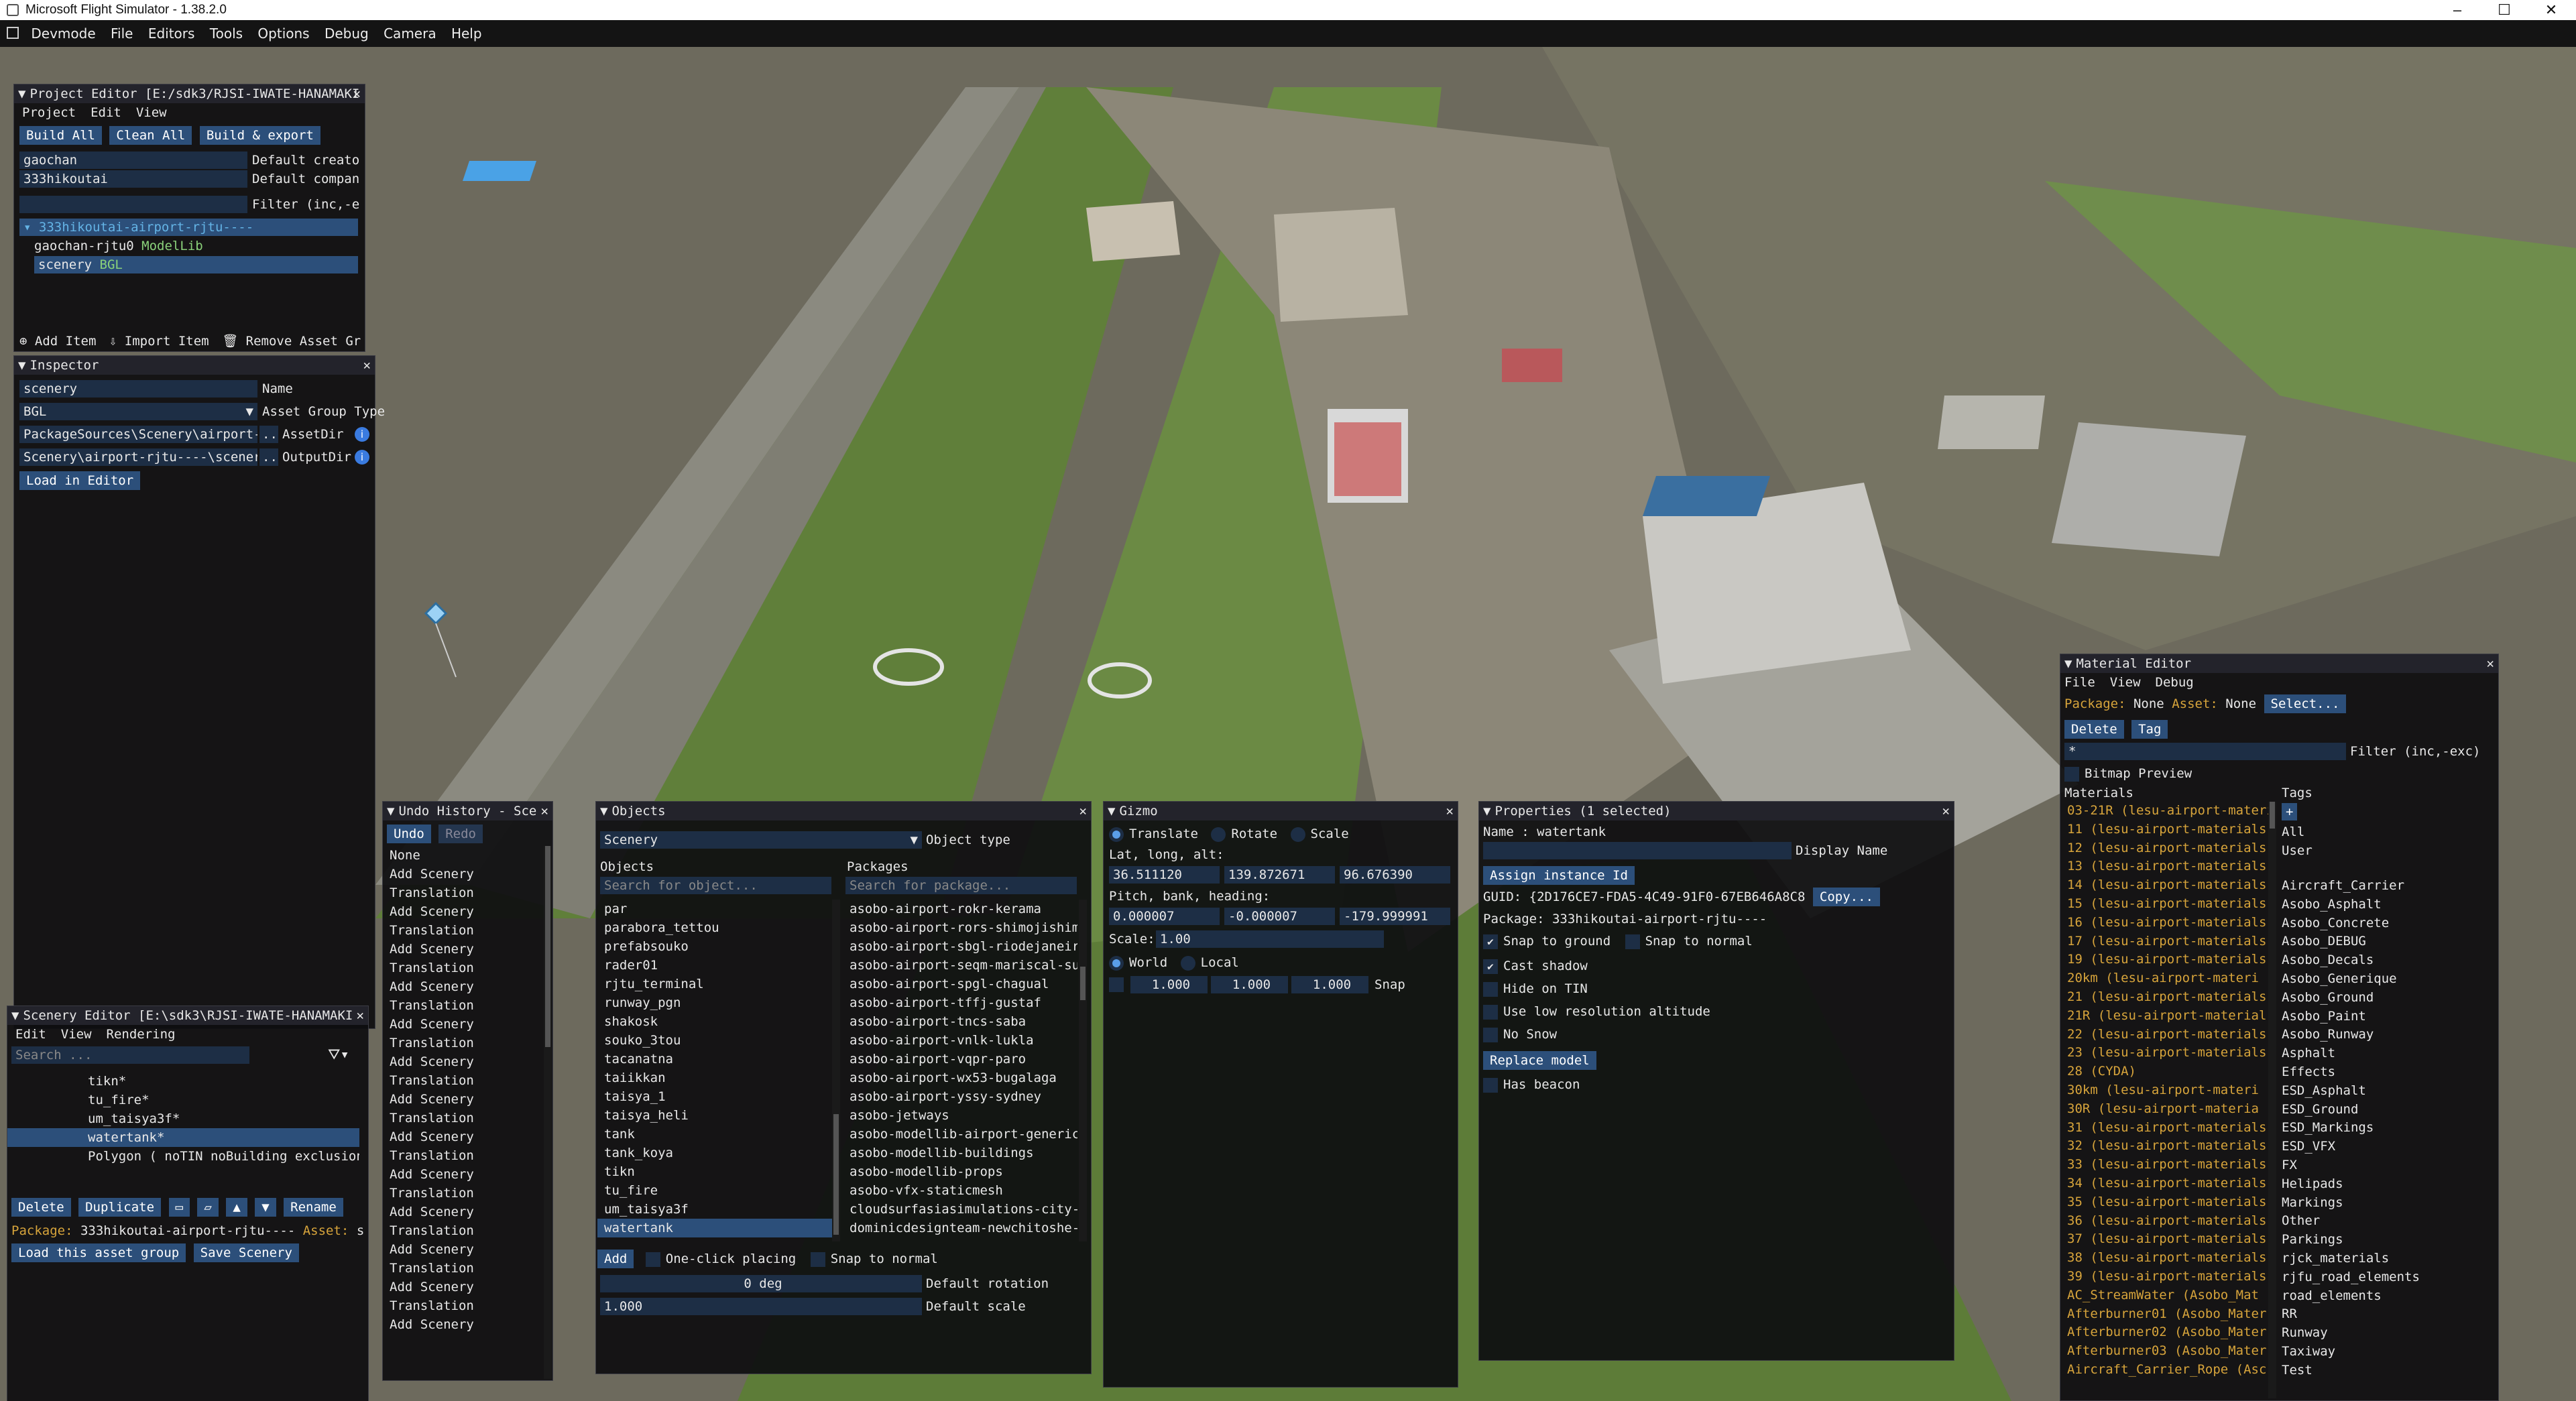 This screenshot has width=2576, height=1401. What do you see at coordinates (98, 1253) in the screenshot?
I see `load-asset-group-button: Load this asset group` at bounding box center [98, 1253].